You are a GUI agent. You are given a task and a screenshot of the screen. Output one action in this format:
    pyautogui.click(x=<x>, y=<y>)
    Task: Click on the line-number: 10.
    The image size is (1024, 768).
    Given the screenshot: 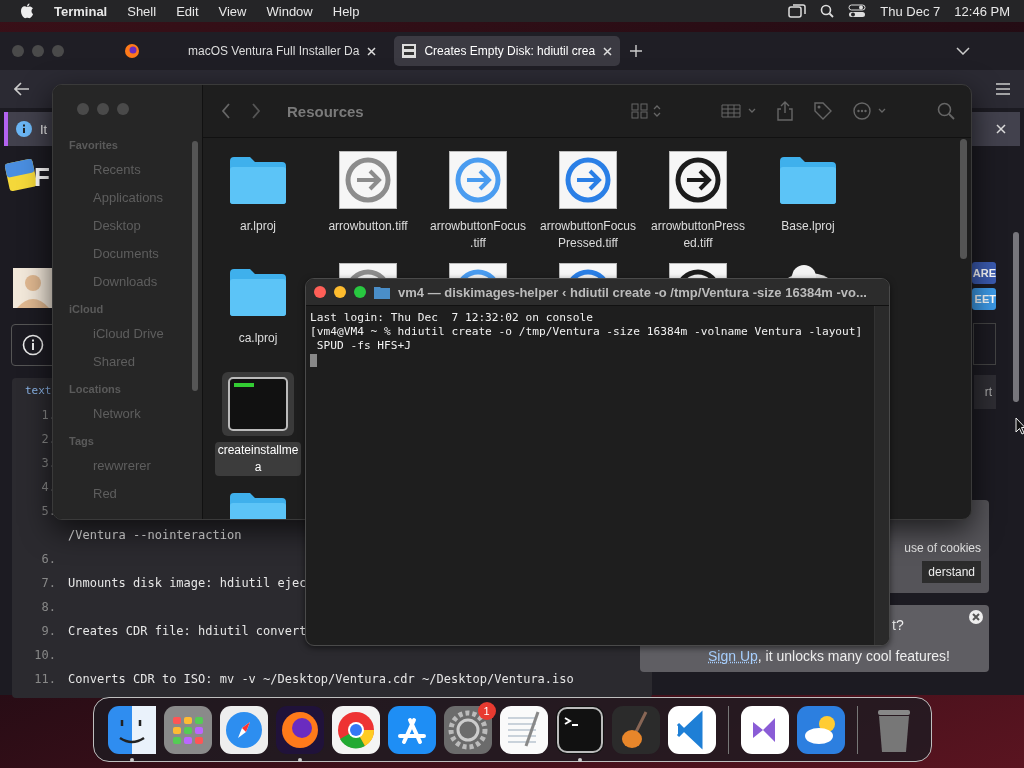 What is the action you would take?
    pyautogui.click(x=45, y=655)
    